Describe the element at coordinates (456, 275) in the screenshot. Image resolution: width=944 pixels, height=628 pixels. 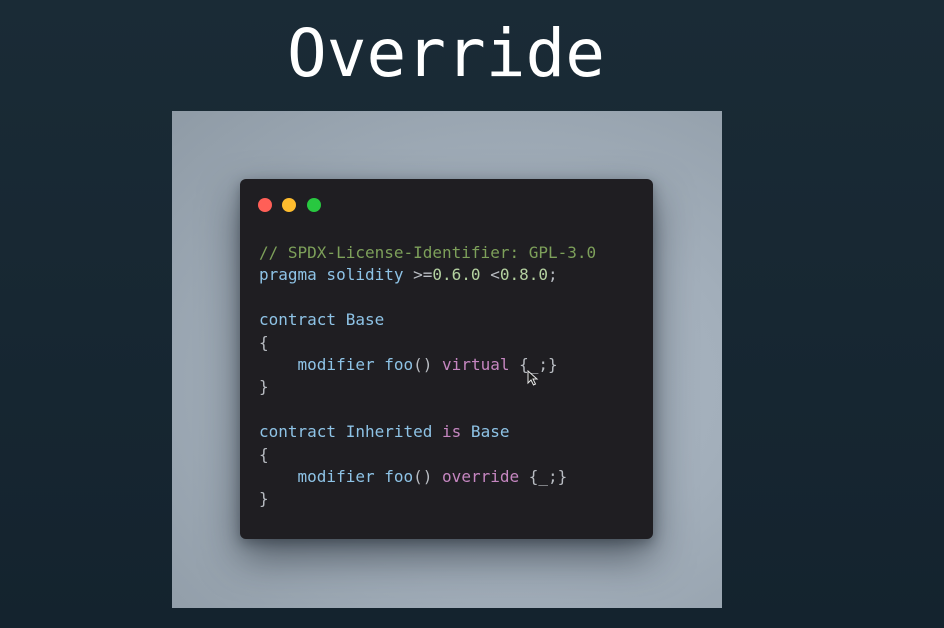
I see `code-token-number: 0.6.0` at that location.